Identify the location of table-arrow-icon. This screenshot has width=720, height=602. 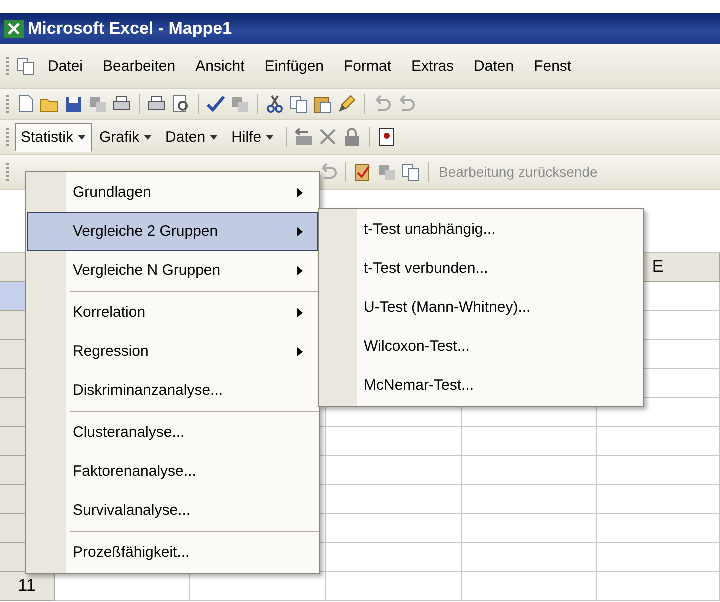
(303, 137).